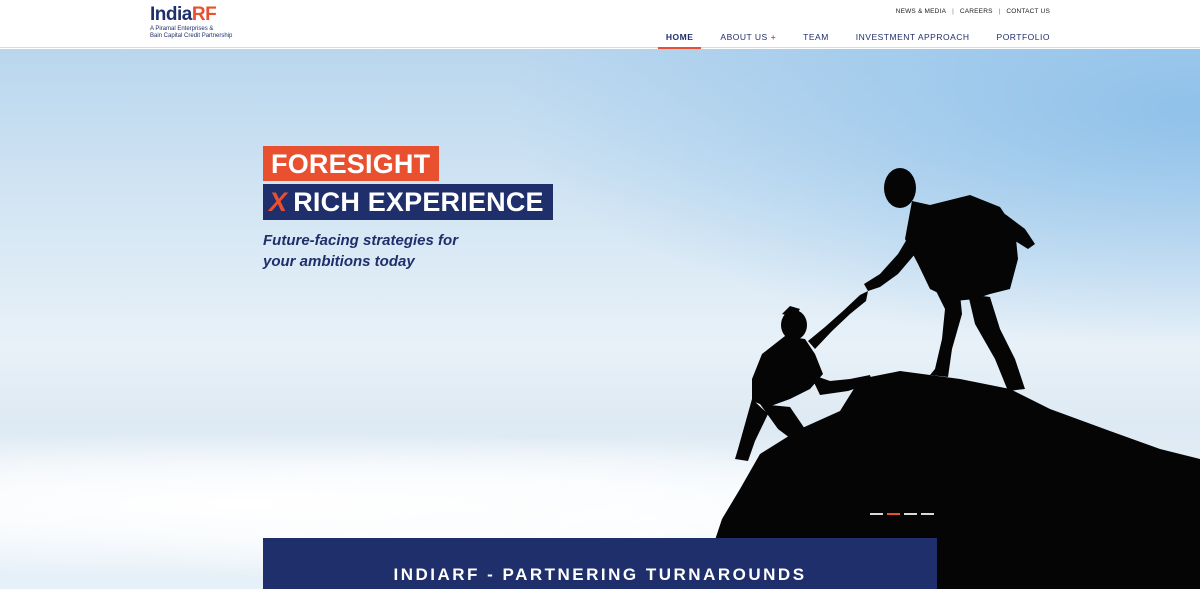 The height and width of the screenshot is (589, 1200). I want to click on utility-link-careers: CAREERS, so click(976, 11).